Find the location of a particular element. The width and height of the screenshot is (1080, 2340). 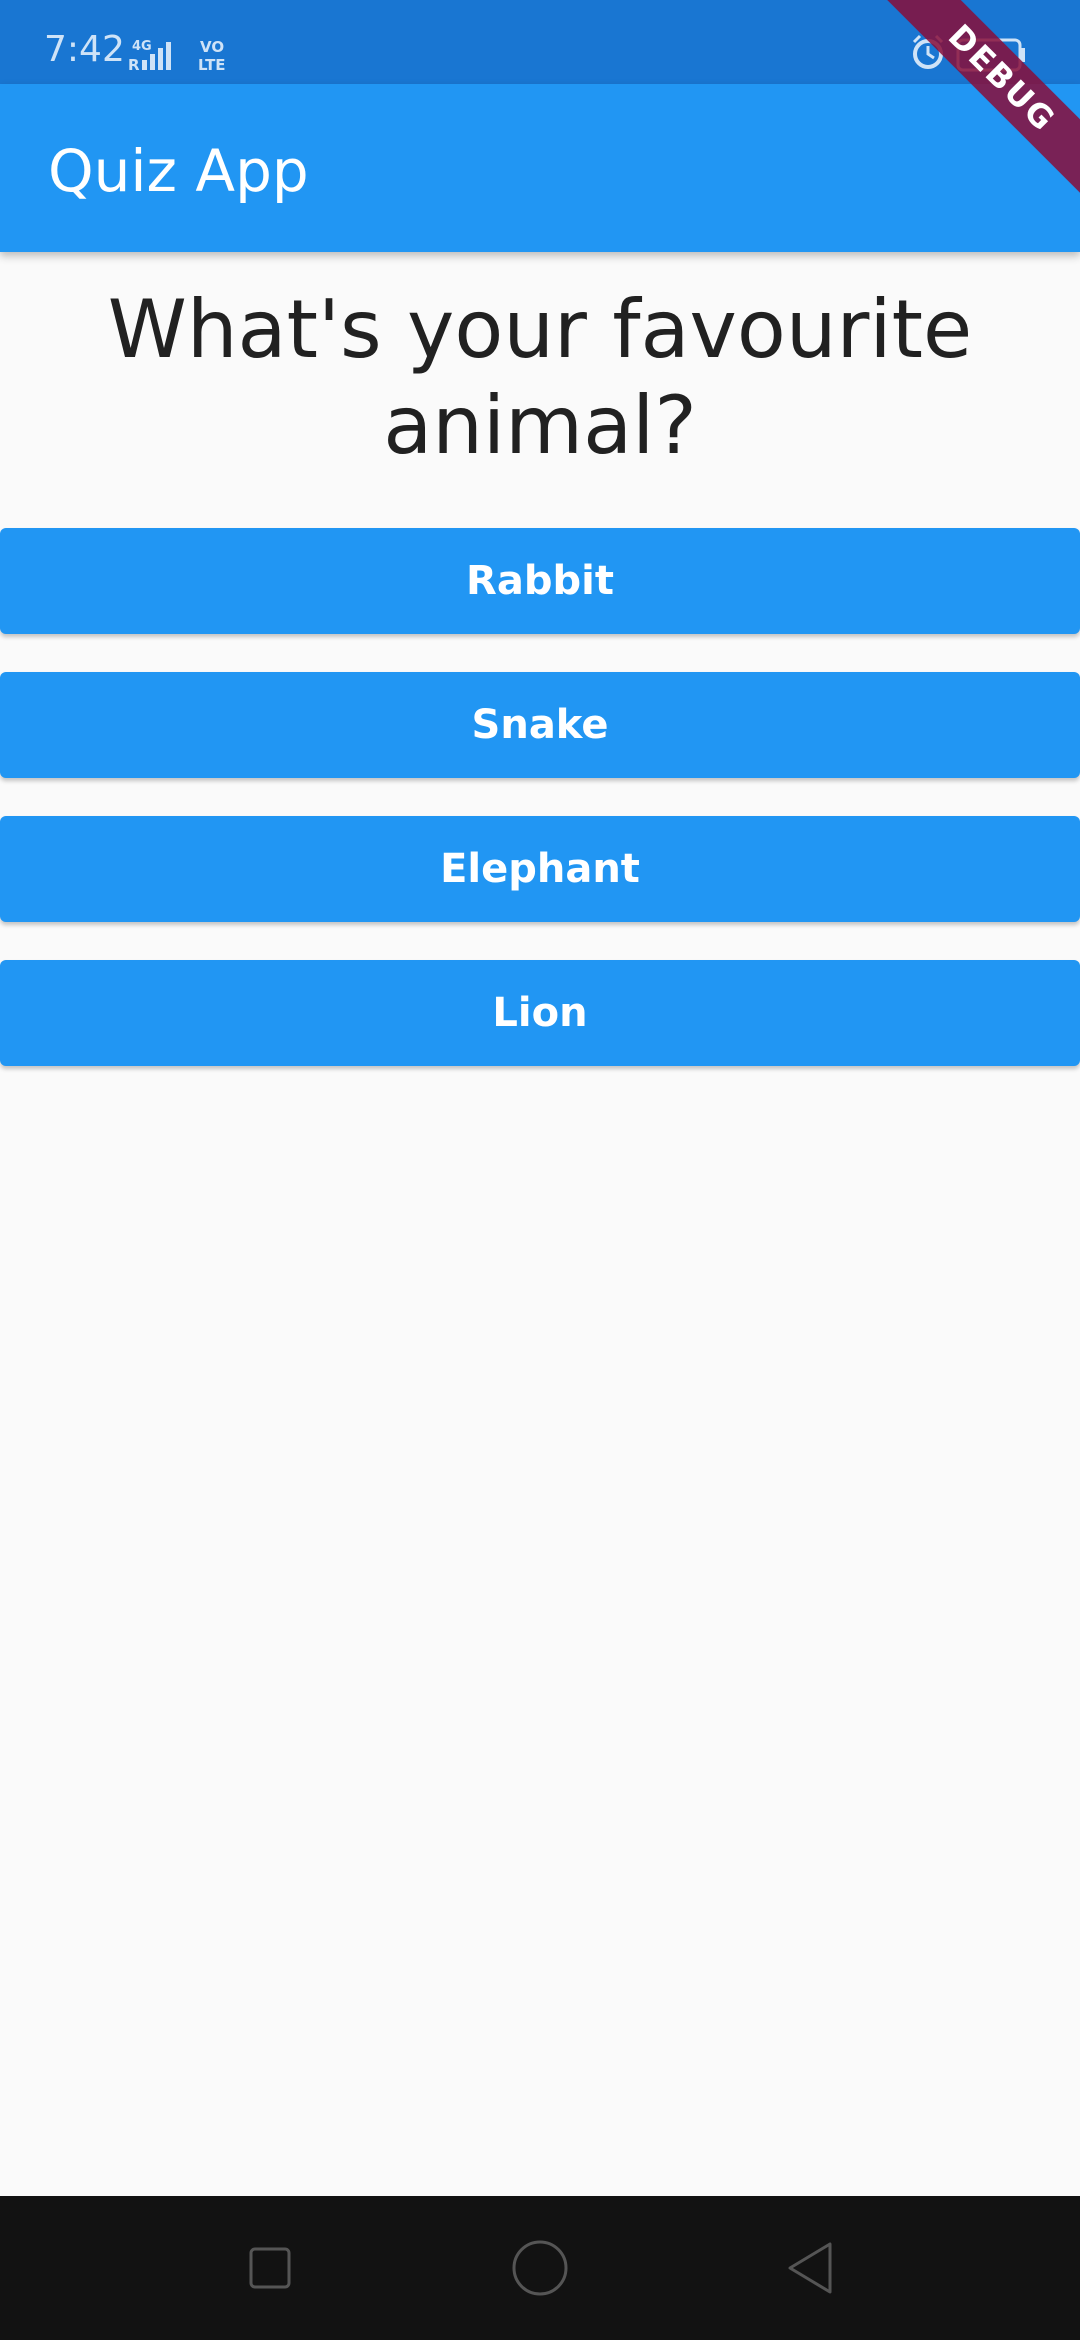

volte-bottom-label: LTE is located at coordinates (212, 65).